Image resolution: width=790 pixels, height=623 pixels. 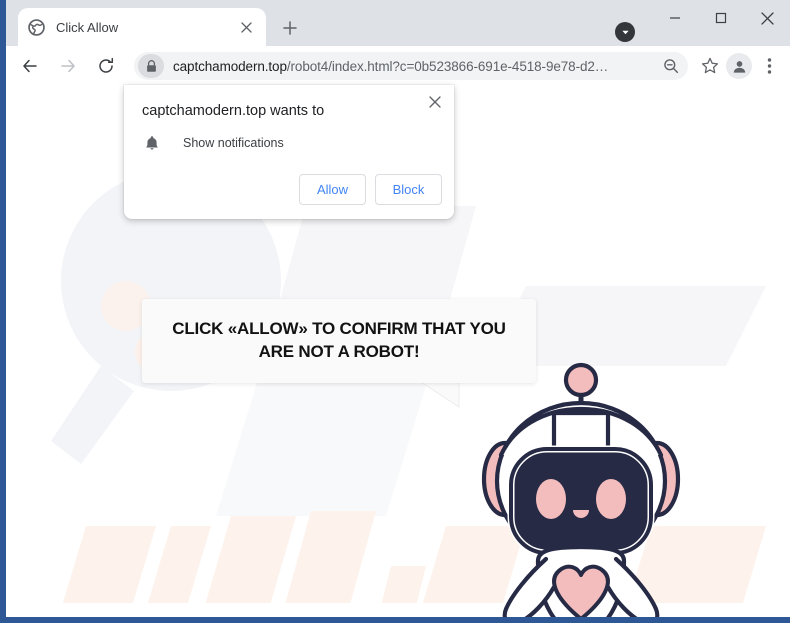 I want to click on three-dot-menu-icon, so click(x=769, y=66).